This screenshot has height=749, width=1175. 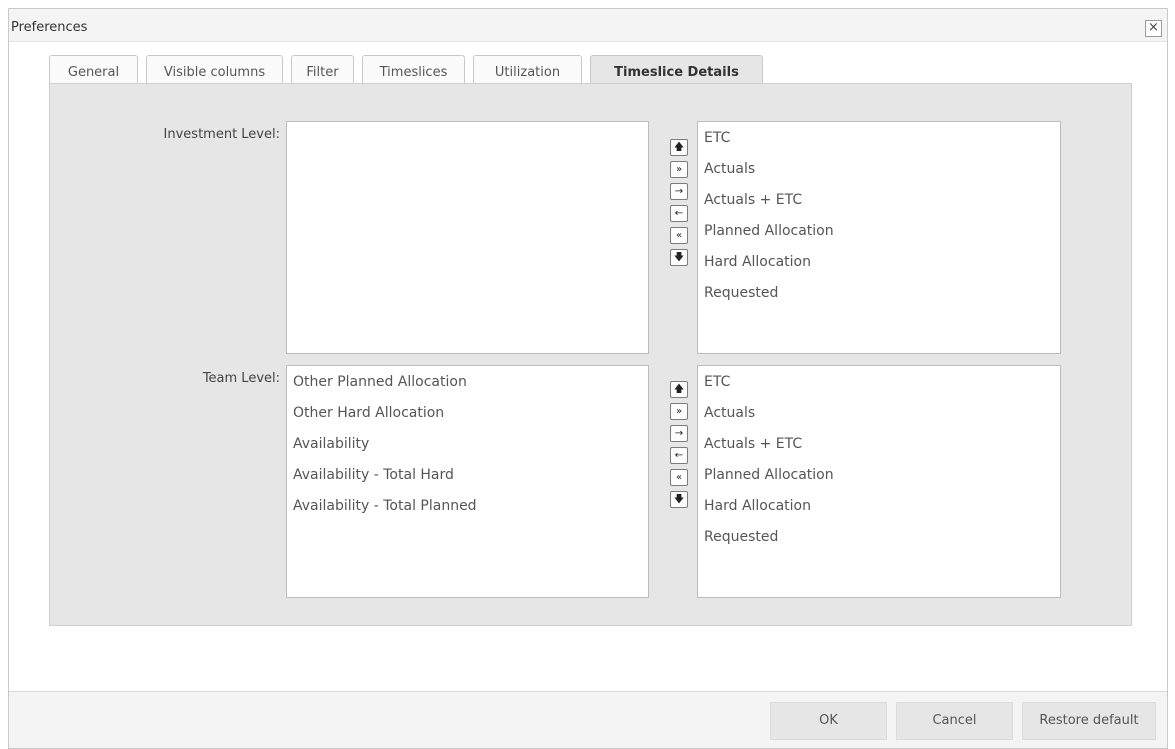 I want to click on team-move-up-button: 🡅, so click(x=679, y=389).